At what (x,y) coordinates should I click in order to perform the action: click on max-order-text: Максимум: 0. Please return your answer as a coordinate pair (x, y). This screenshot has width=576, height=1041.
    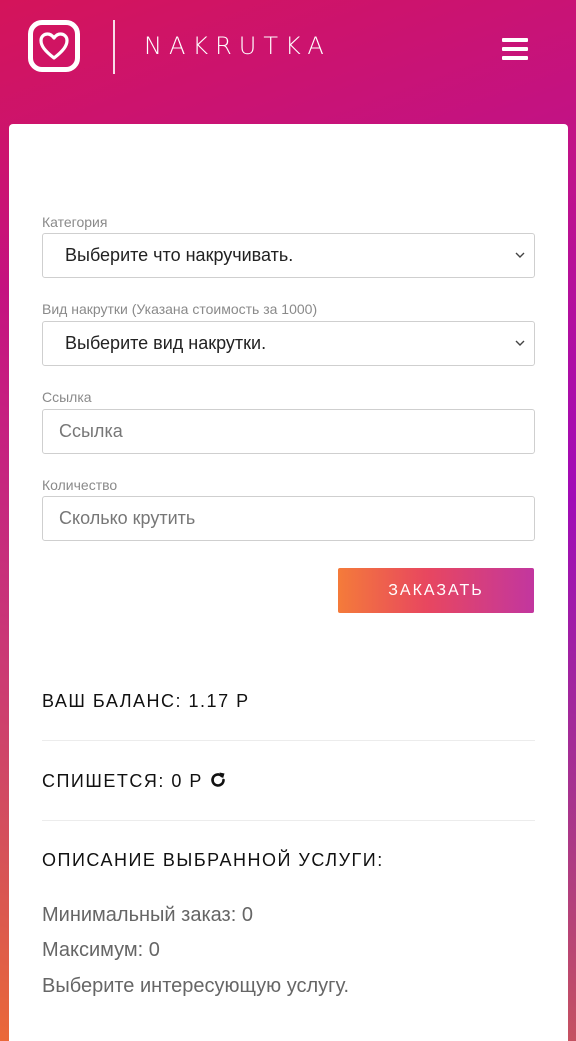
    Looking at the image, I should click on (101, 950).